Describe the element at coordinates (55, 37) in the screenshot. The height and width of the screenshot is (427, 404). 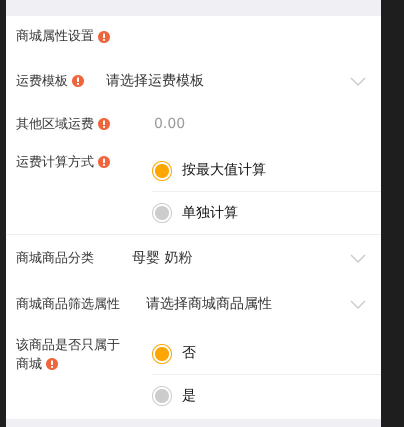
I see `section-title: 商城属性设置` at that location.